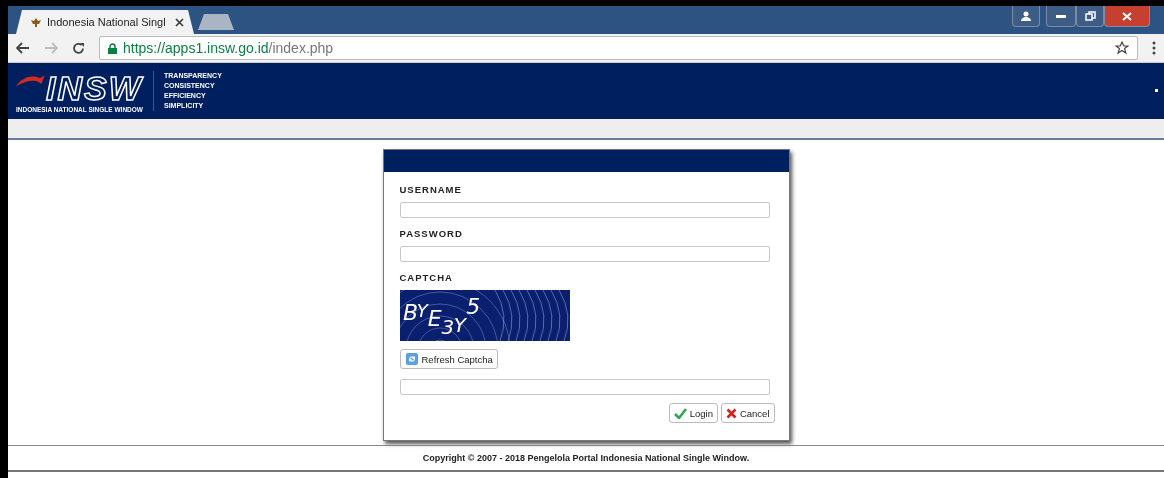 Image resolution: width=1164 pixels, height=478 pixels. I want to click on minimize-button, so click(1061, 16).